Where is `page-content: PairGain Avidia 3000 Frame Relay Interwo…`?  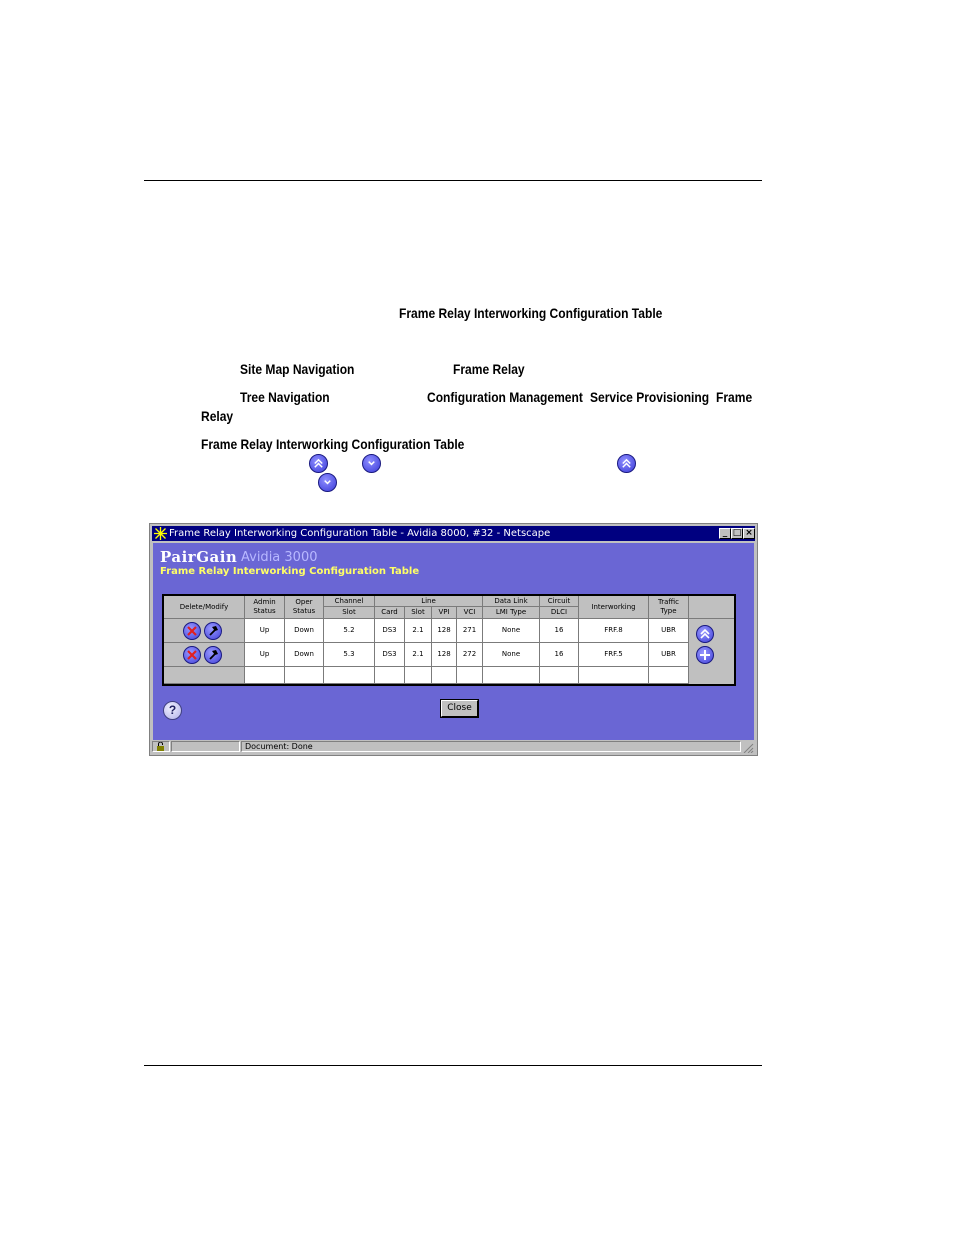
page-content: PairGain Avidia 3000 Frame Relay Interwo… is located at coordinates (453, 641).